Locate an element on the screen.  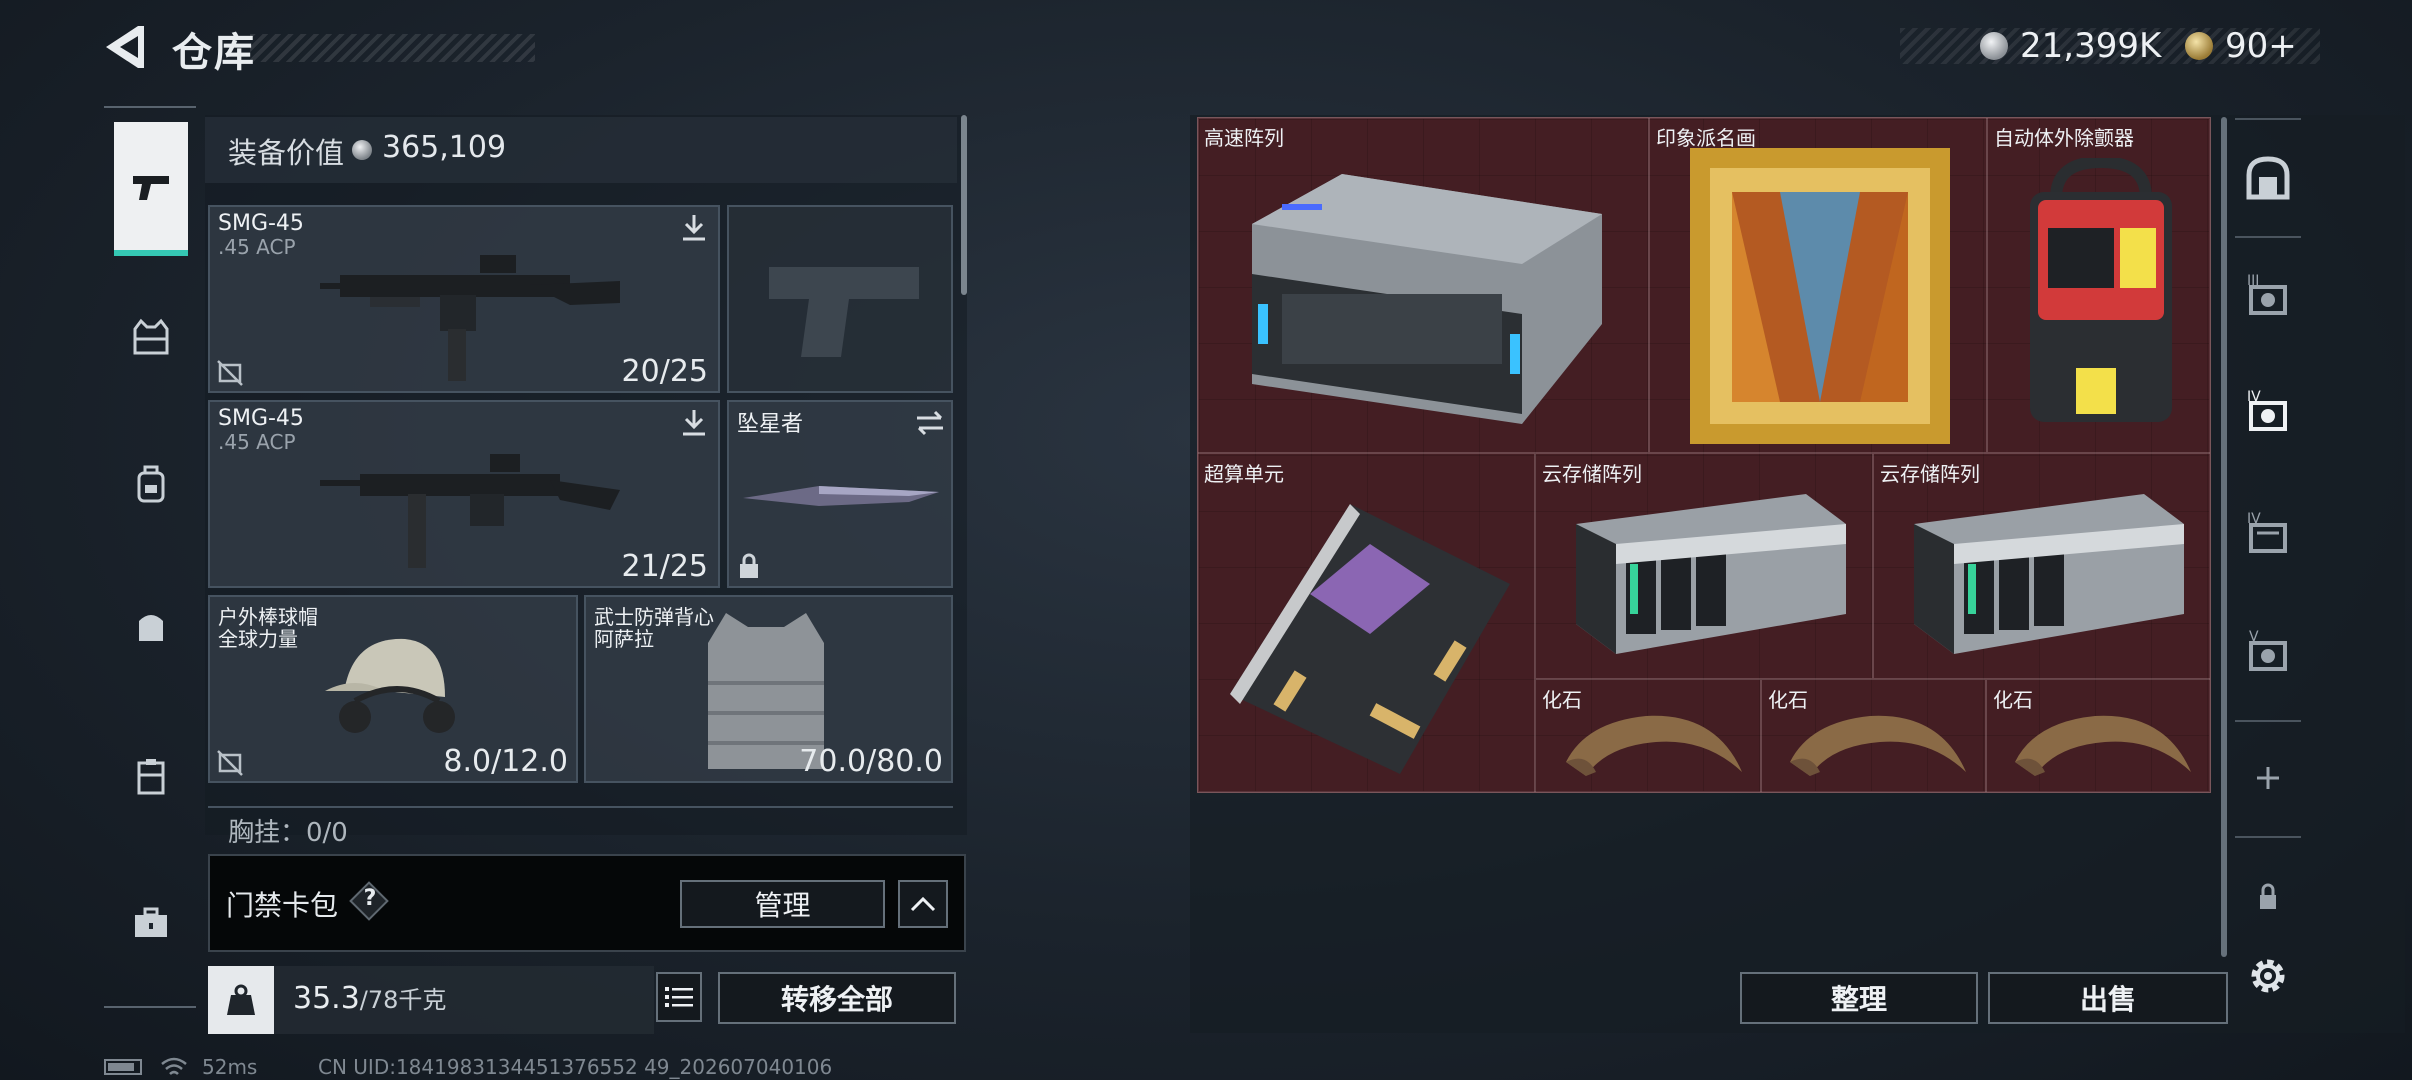
storage-iii-icon: III is located at coordinates (2267, 294).